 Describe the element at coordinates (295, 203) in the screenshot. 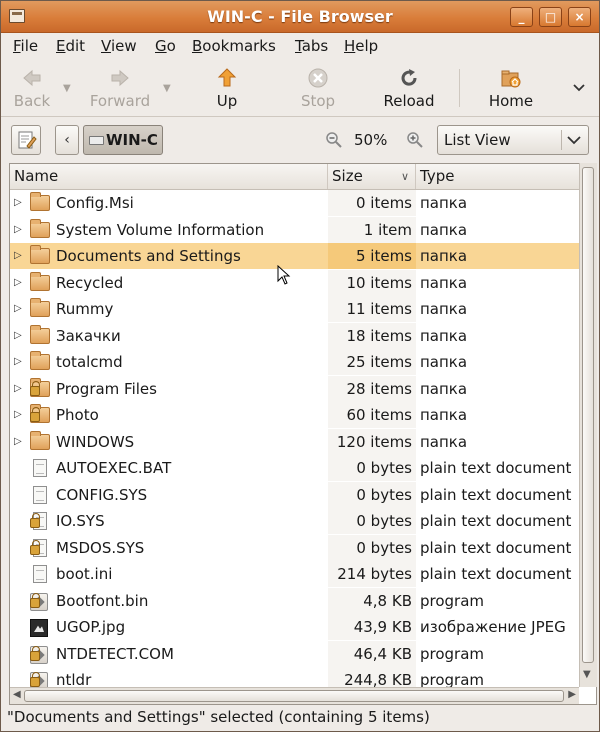

I see `file-row: ▷ Config.Msi 0 items папка` at that location.